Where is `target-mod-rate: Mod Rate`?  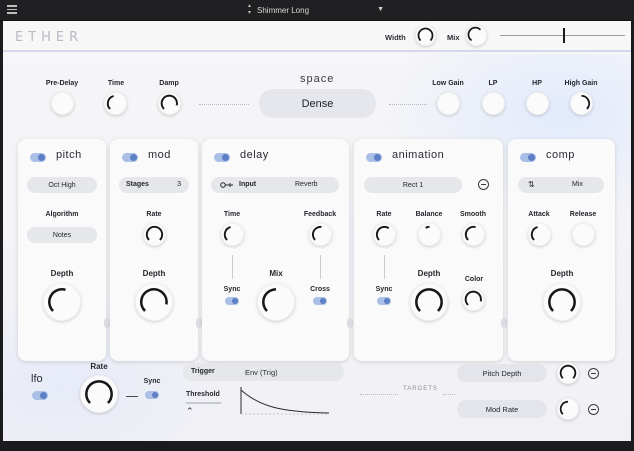 target-mod-rate: Mod Rate is located at coordinates (502, 409).